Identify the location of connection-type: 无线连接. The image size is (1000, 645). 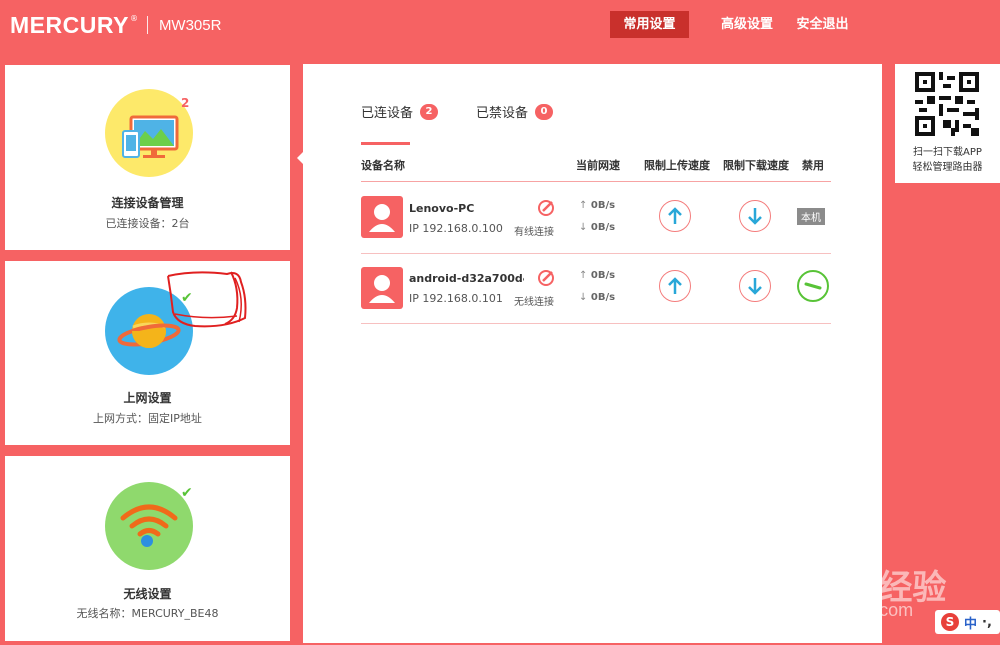
(534, 302).